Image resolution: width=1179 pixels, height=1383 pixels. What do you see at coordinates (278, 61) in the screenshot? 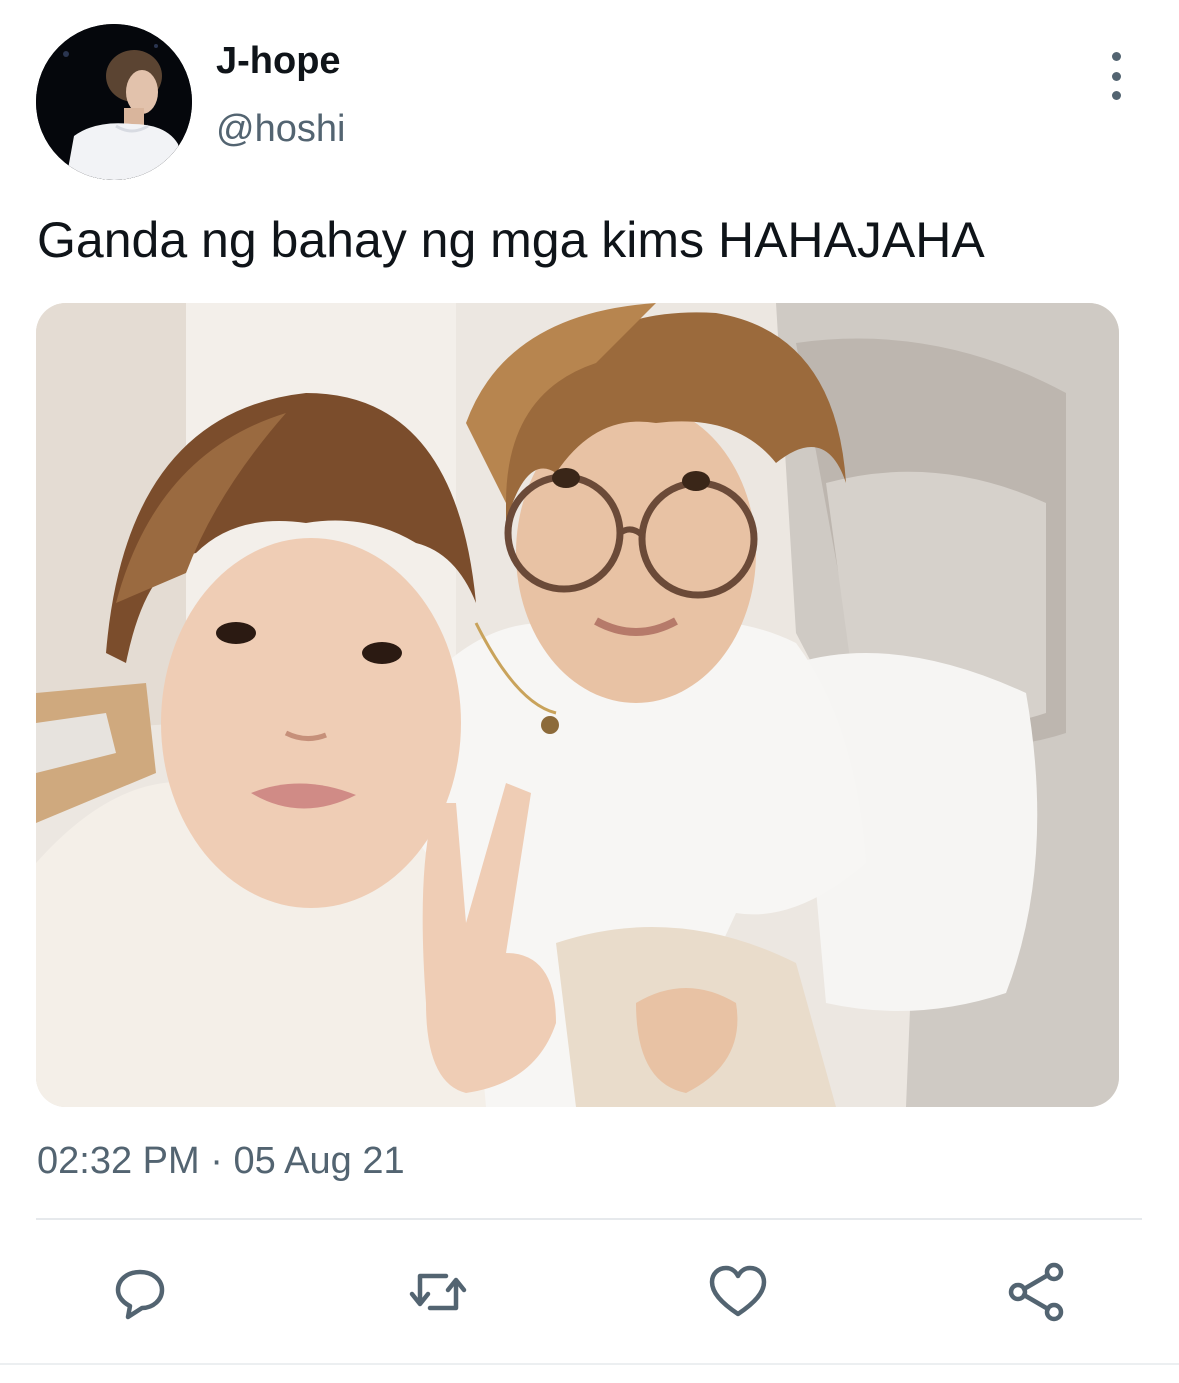
I see `author-name: J-hope` at bounding box center [278, 61].